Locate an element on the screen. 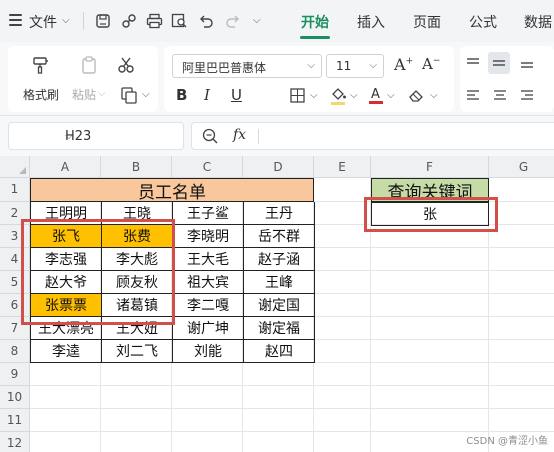 This screenshot has width=554, height=452. paste-icon is located at coordinates (89, 65).